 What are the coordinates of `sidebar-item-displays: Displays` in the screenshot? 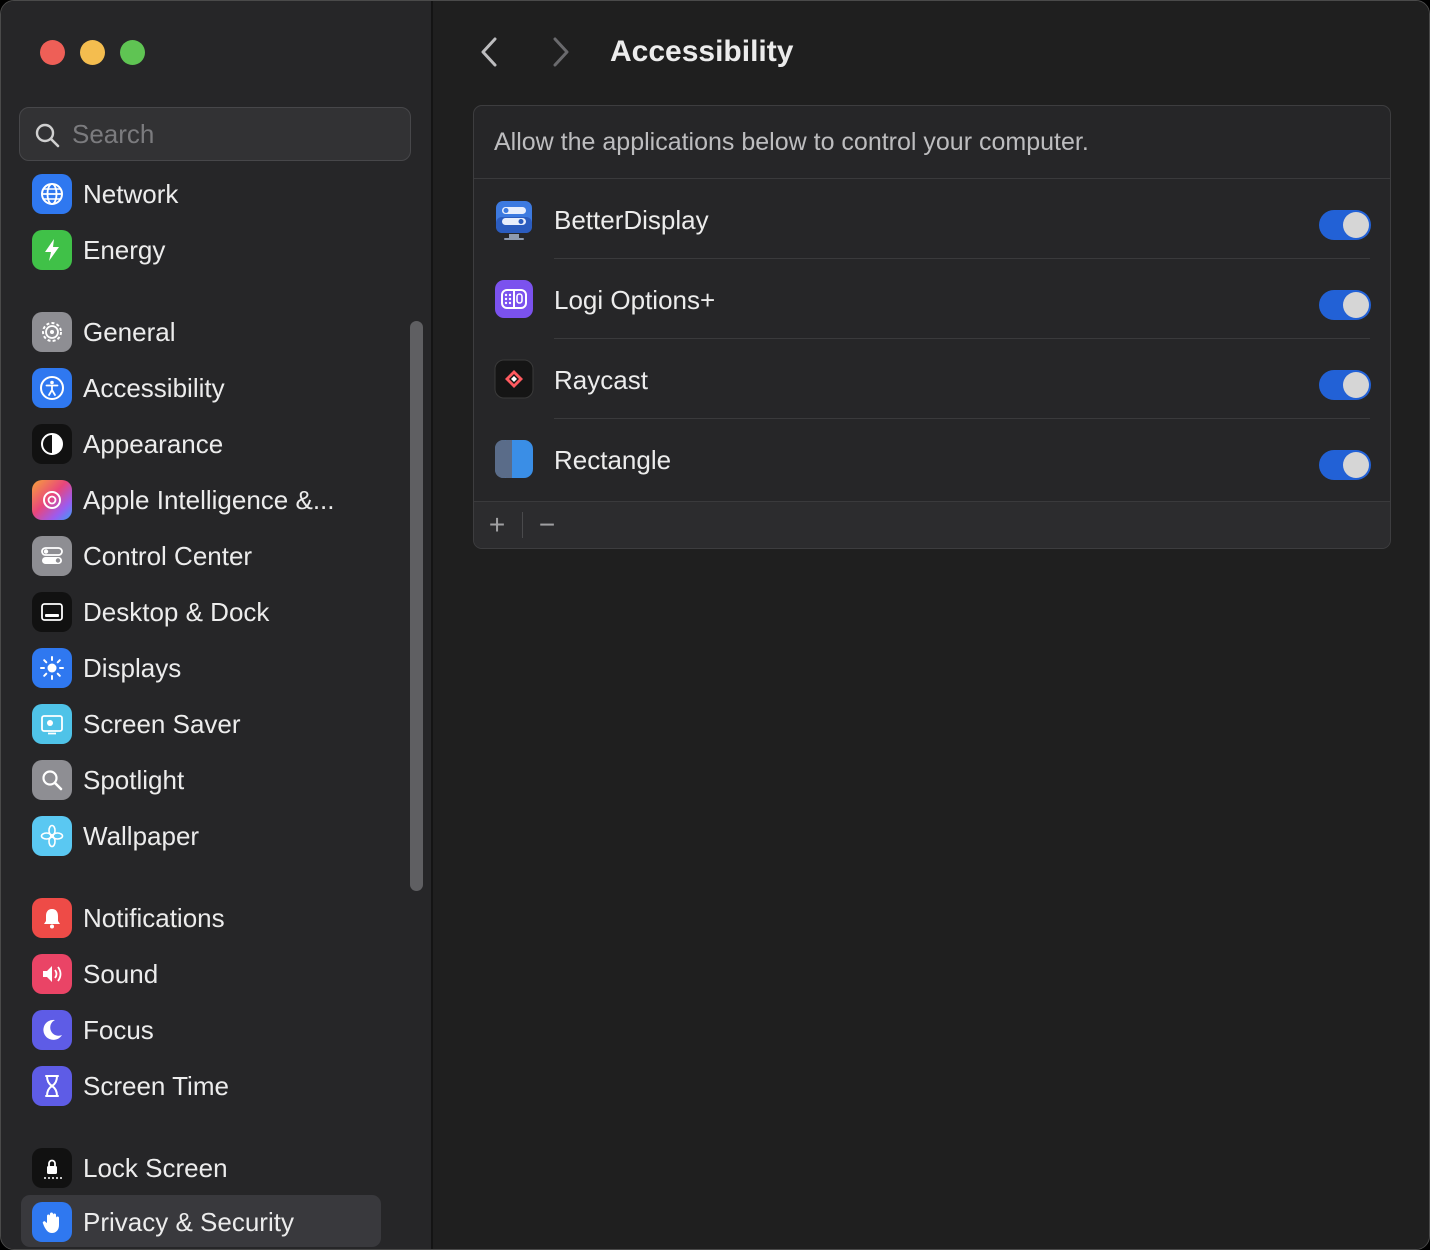 It's located at (201, 667).